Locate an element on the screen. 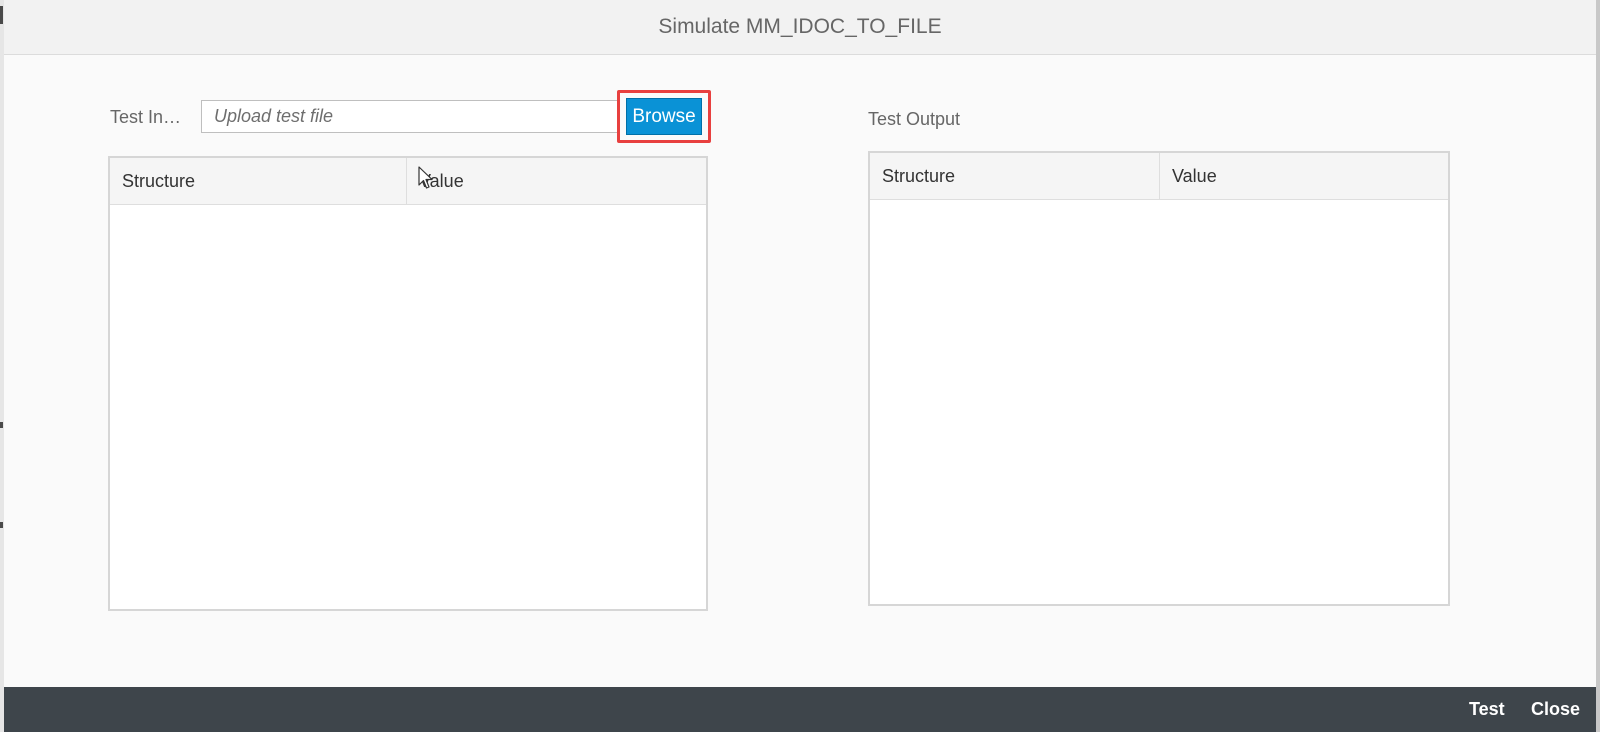 This screenshot has height=732, width=1600. browse-button: Browse is located at coordinates (664, 116).